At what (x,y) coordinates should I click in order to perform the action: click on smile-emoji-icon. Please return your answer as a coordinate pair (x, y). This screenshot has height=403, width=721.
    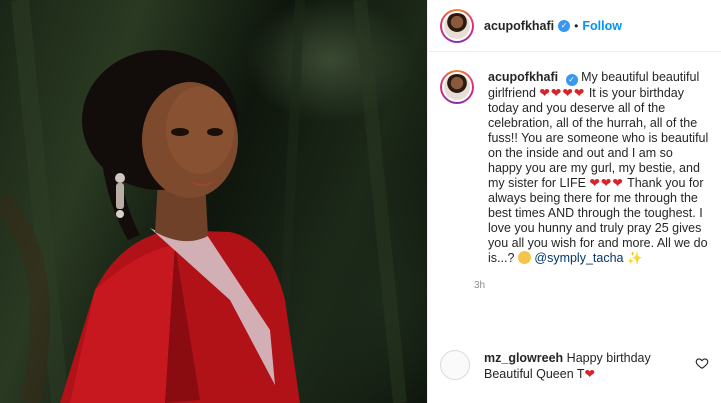
    Looking at the image, I should click on (524, 257).